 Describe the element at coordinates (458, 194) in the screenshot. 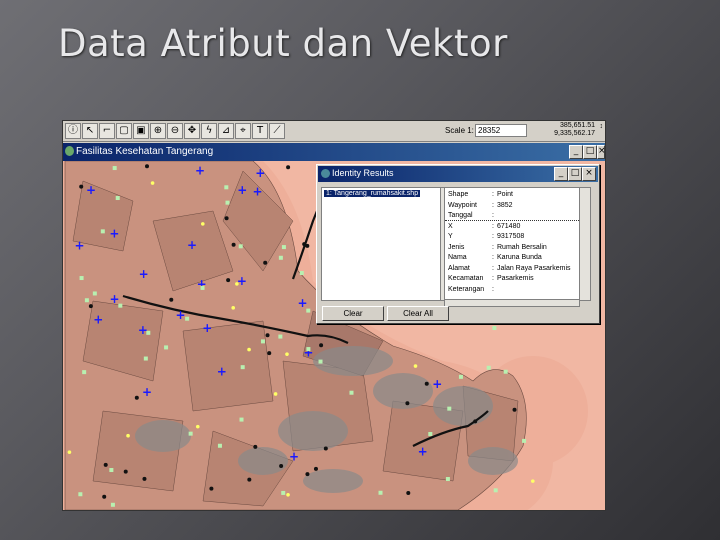

I see `attribute-field: Shape` at that location.